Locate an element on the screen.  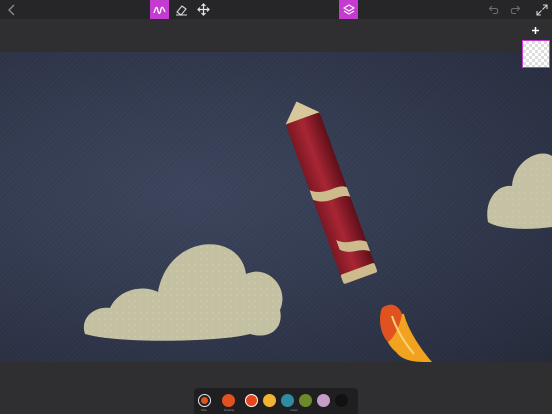
undo-button is located at coordinates (493, 9).